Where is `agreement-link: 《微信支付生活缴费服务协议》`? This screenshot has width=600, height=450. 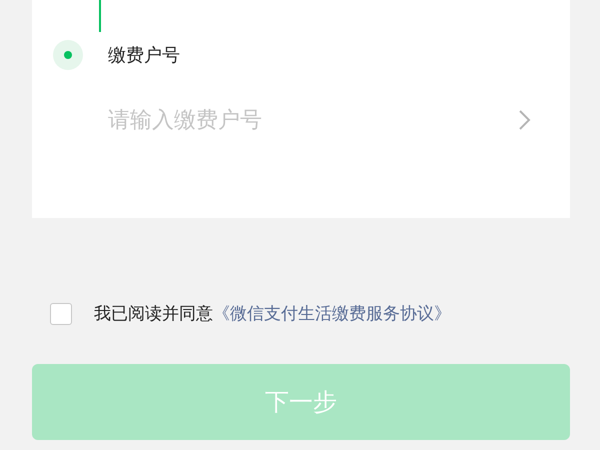
agreement-link: 《微信支付生活缴费服务协议》 is located at coordinates (332, 313).